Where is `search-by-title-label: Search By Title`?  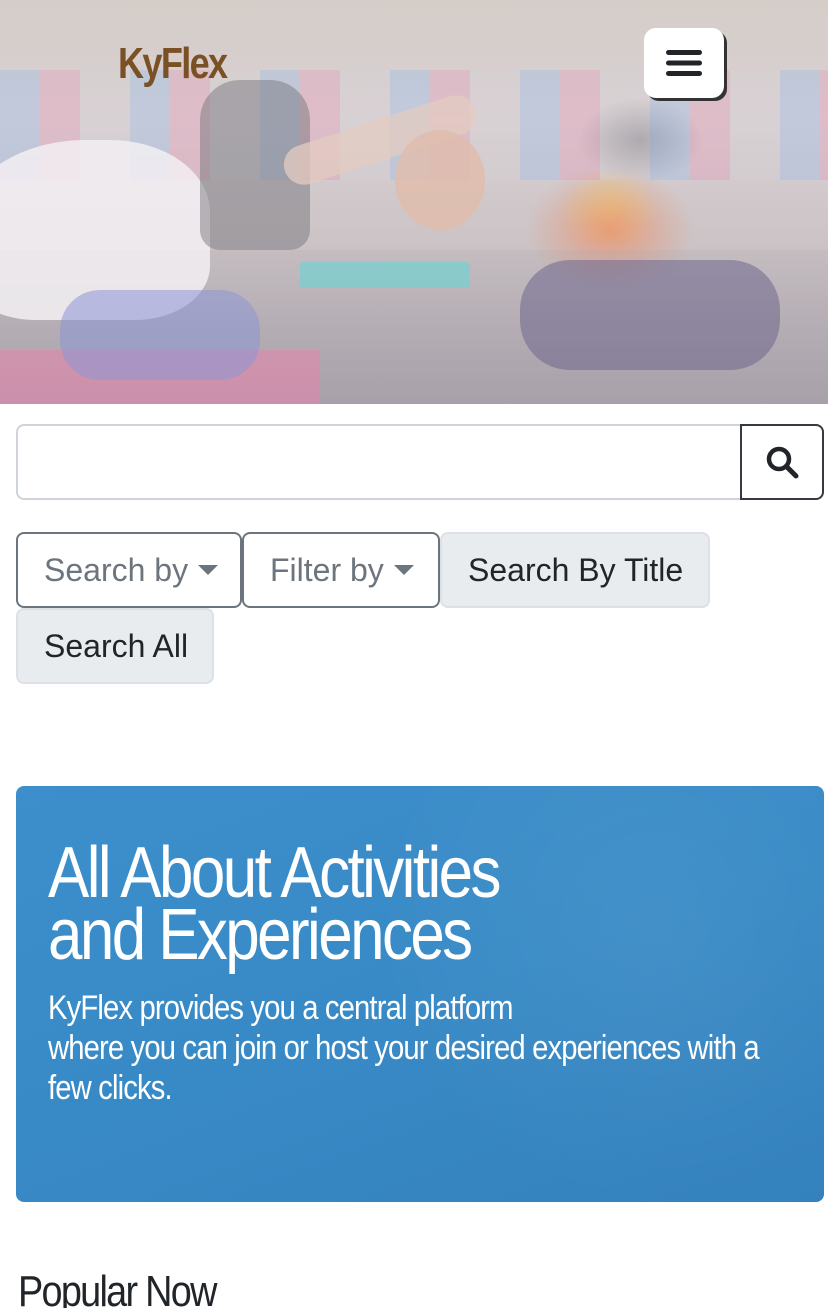 search-by-title-label: Search By Title is located at coordinates (576, 569).